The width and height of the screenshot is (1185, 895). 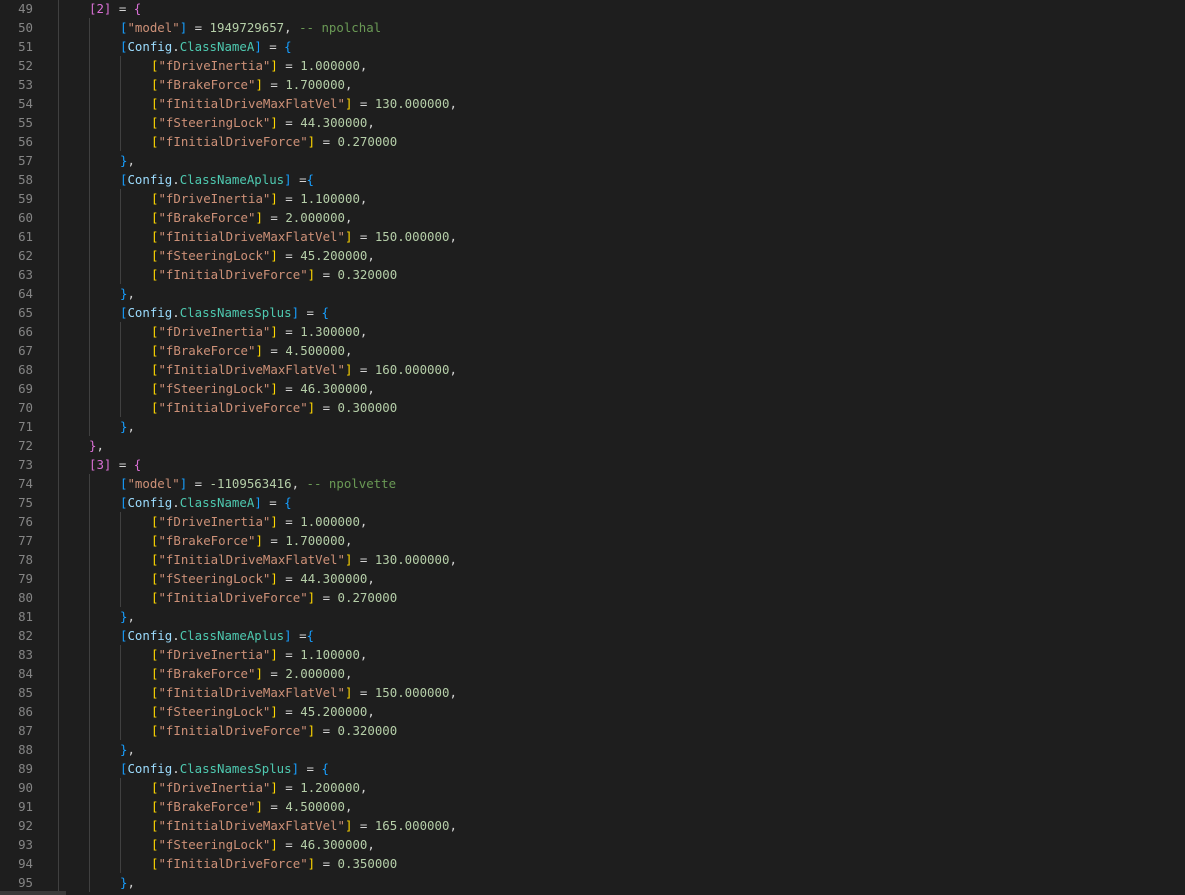 I want to click on bracket: [3], so click(x=100, y=464).